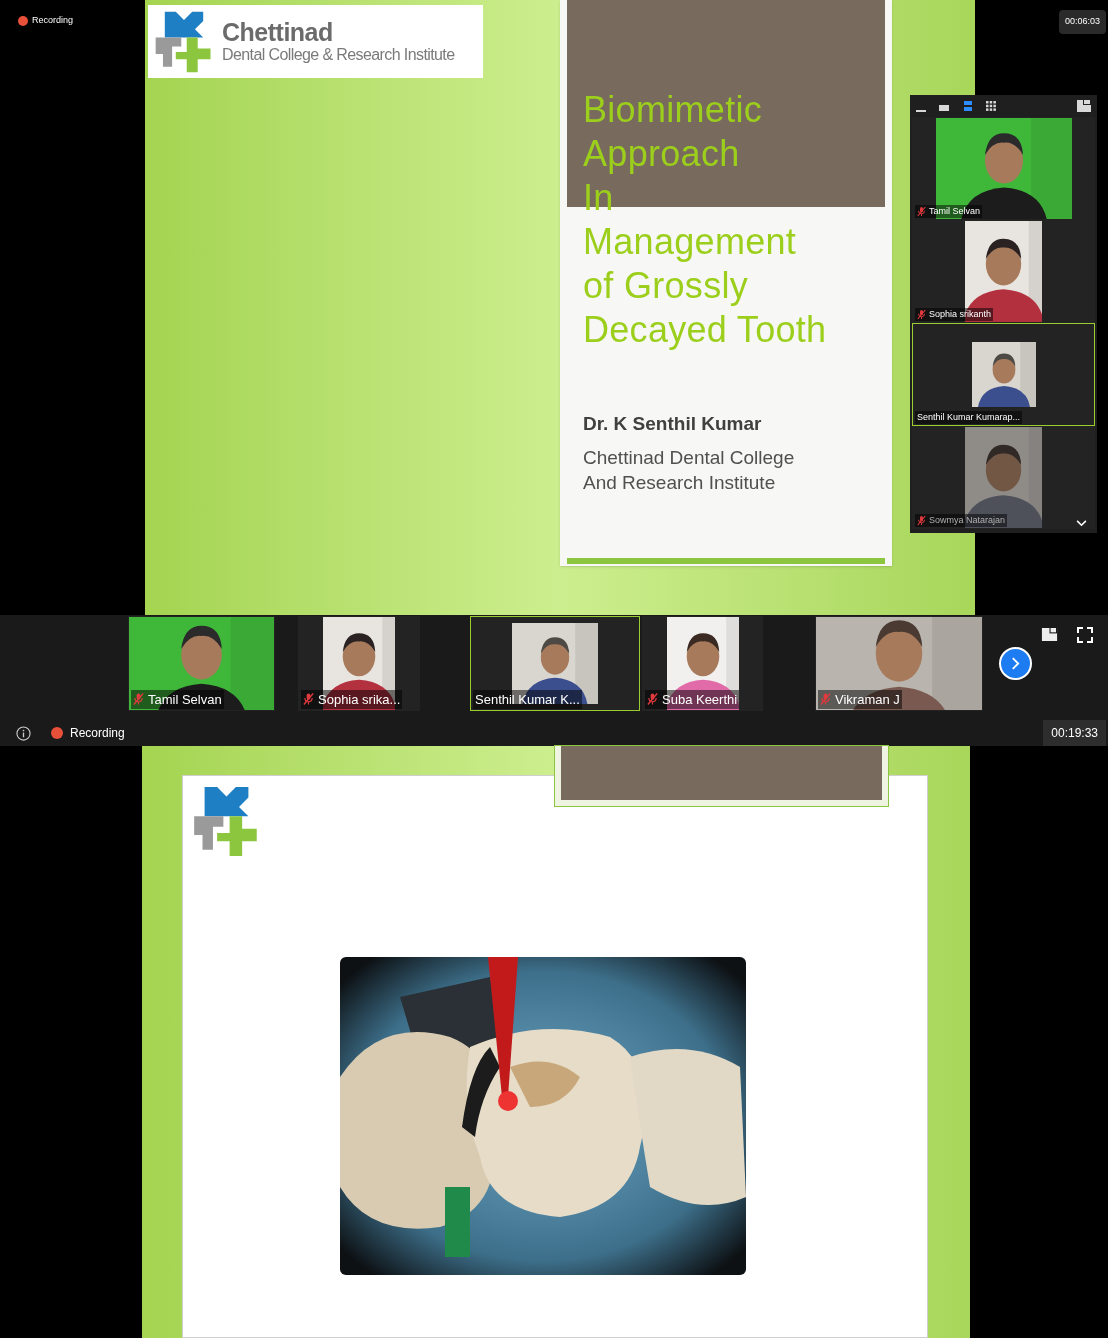 This screenshot has width=1108, height=1338. I want to click on participant-name: Suba Keerthi, so click(700, 699).